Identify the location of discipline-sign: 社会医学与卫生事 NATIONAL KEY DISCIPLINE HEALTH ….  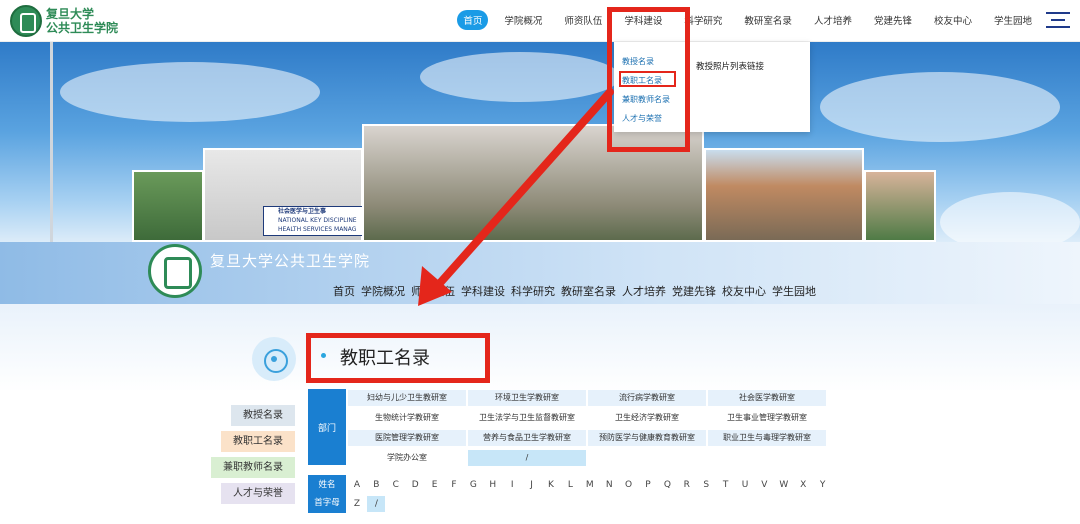
(313, 221).